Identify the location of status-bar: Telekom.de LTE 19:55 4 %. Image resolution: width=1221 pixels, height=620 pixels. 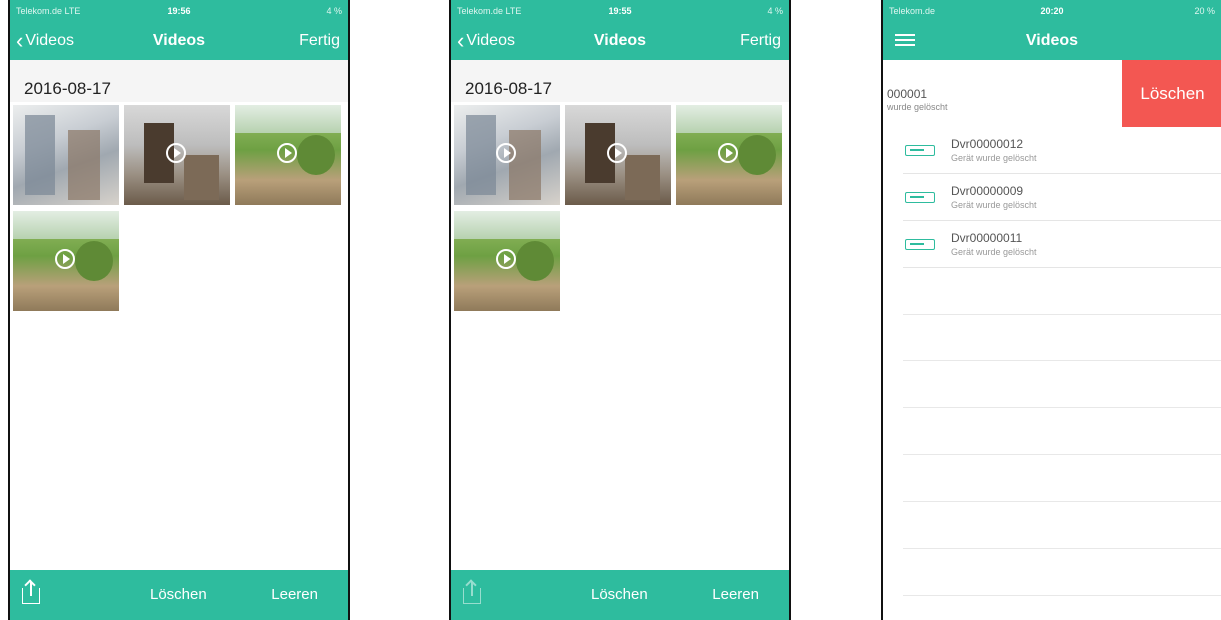
(620, 11).